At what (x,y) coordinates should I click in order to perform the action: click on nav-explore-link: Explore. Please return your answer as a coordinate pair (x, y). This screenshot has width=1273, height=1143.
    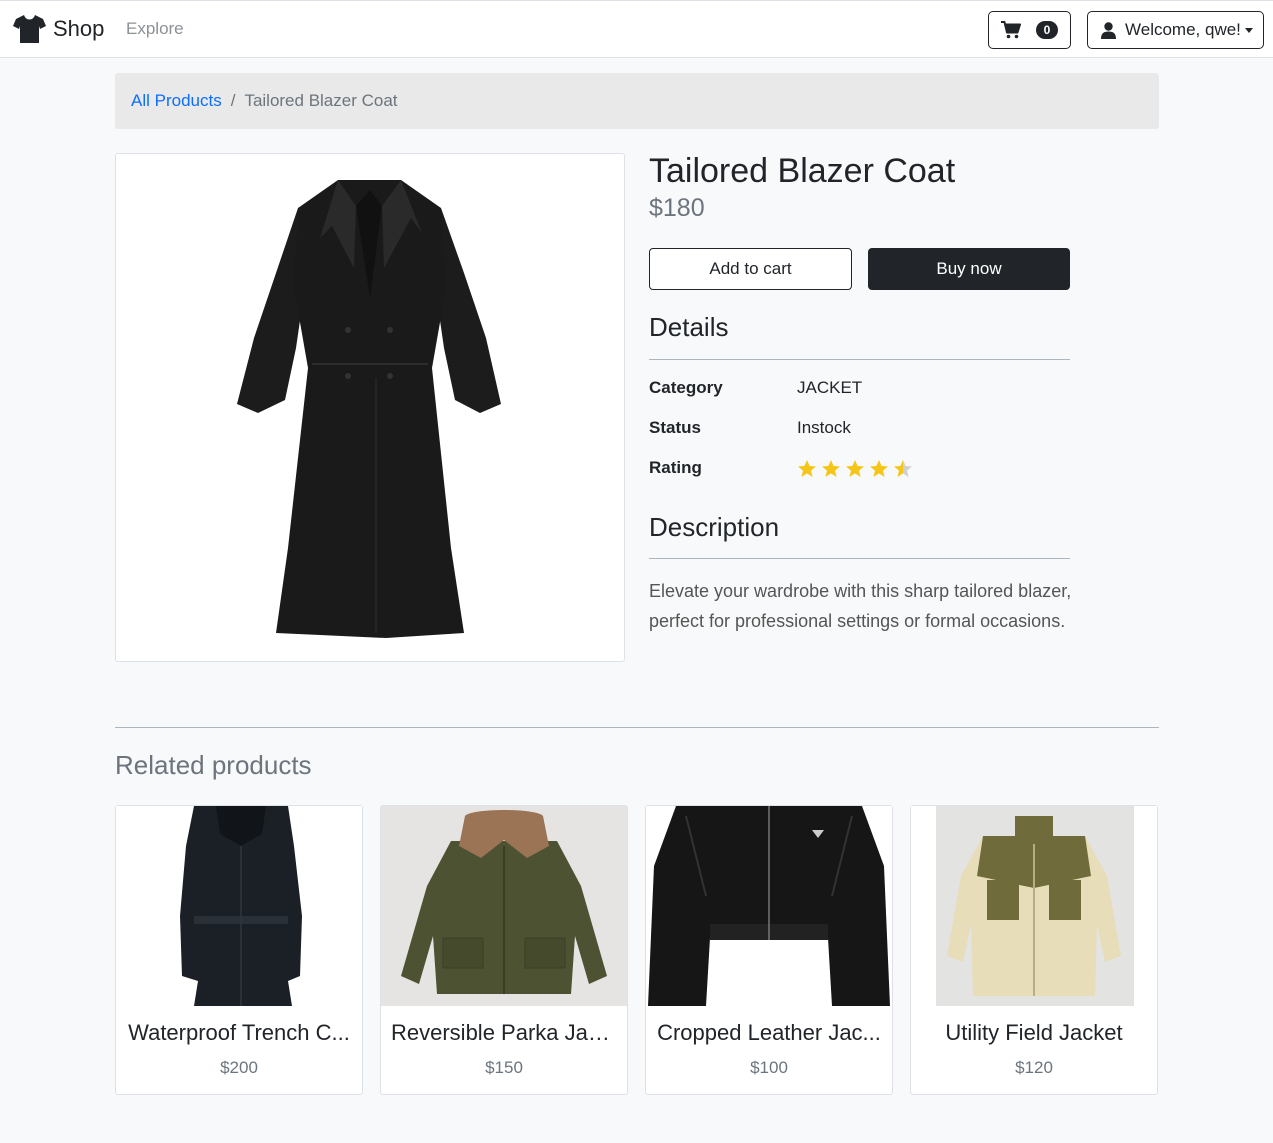
    Looking at the image, I should click on (155, 29).